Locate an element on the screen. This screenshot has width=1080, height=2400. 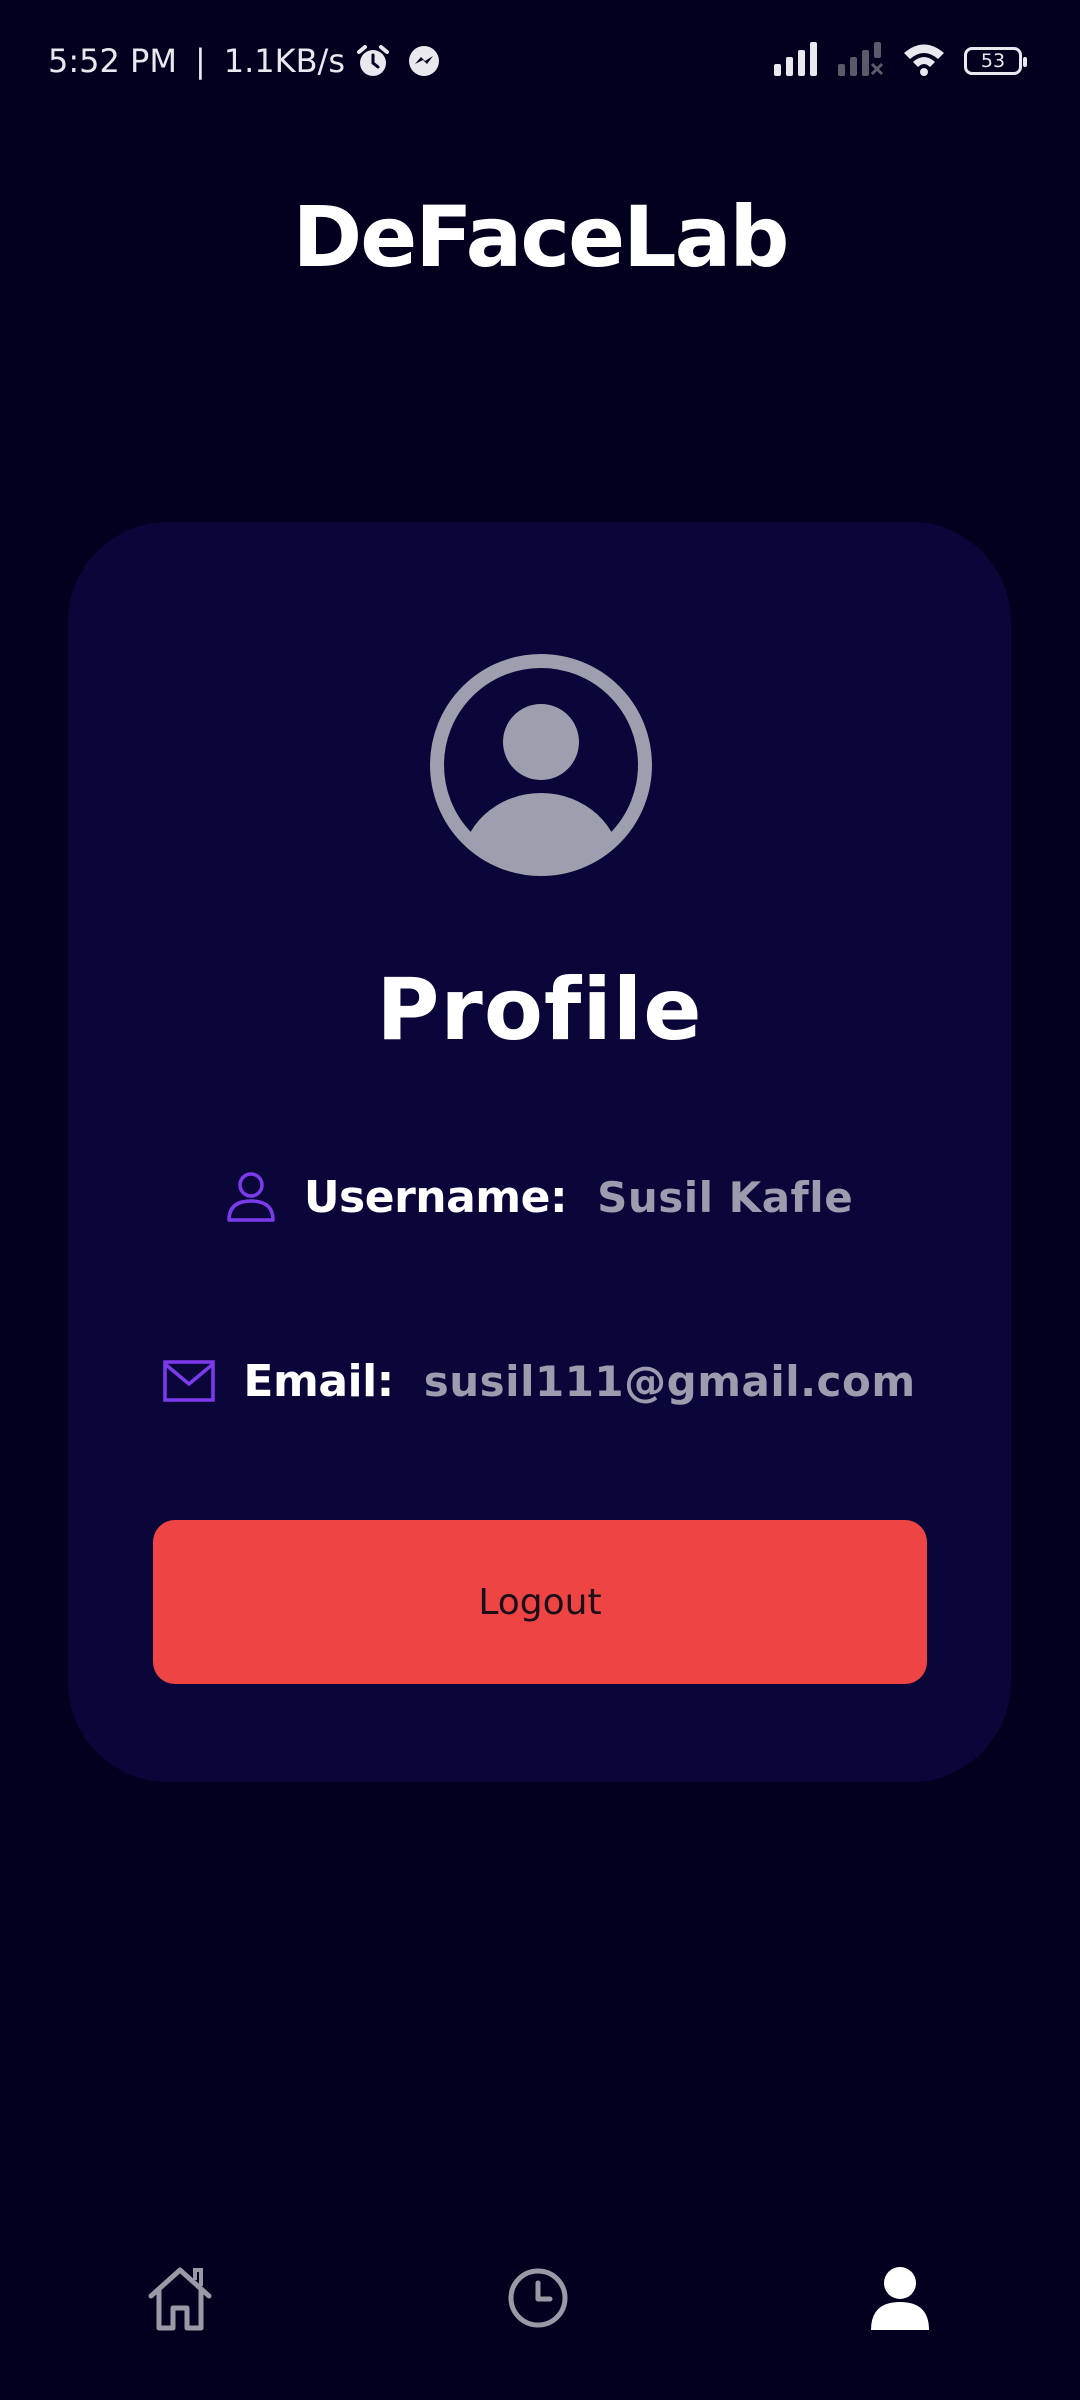
profile-heading: Profile is located at coordinates (539, 1010).